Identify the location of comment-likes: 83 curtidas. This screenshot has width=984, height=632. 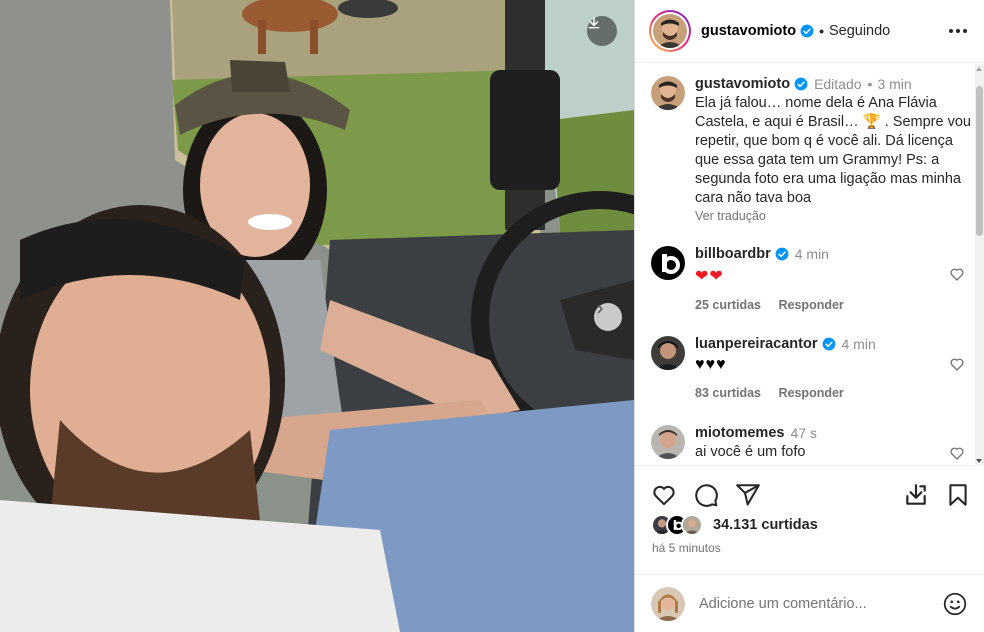
(728, 393).